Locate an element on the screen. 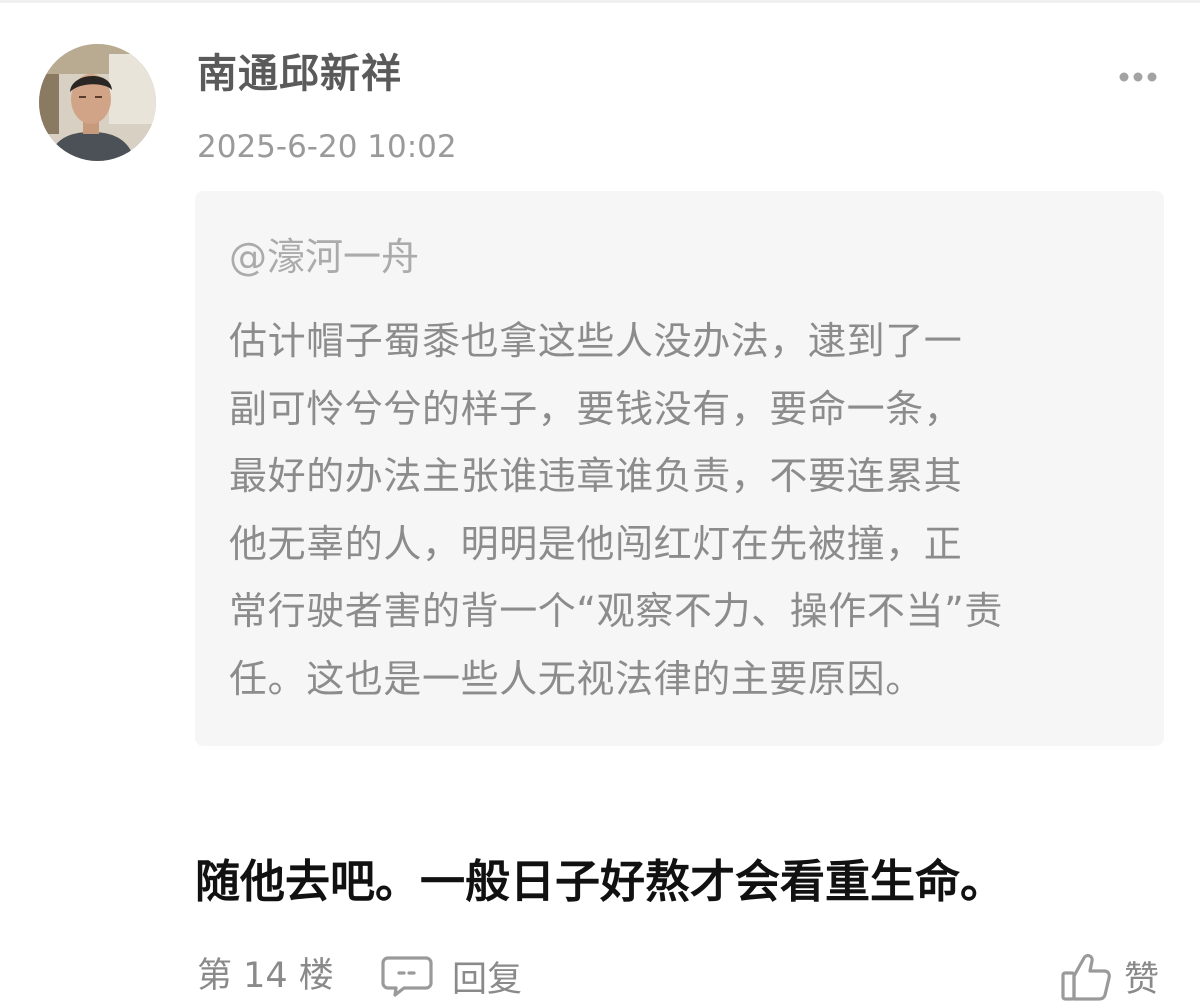 This screenshot has height=1003, width=1200. reply-button: 回复 is located at coordinates (451, 976).